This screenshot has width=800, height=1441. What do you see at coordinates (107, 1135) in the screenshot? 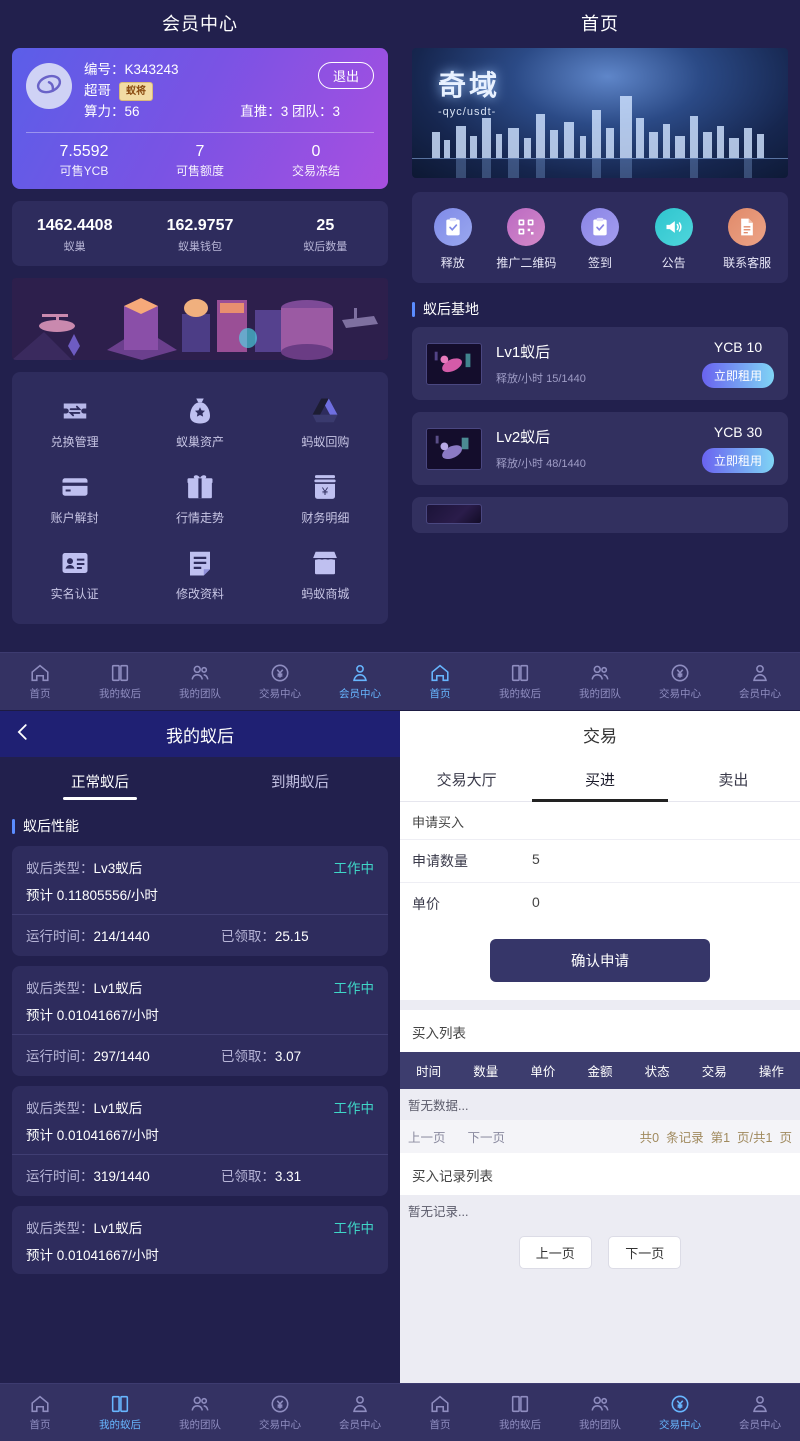
I see `queen-est-value: 0.01041667/小时` at bounding box center [107, 1135].